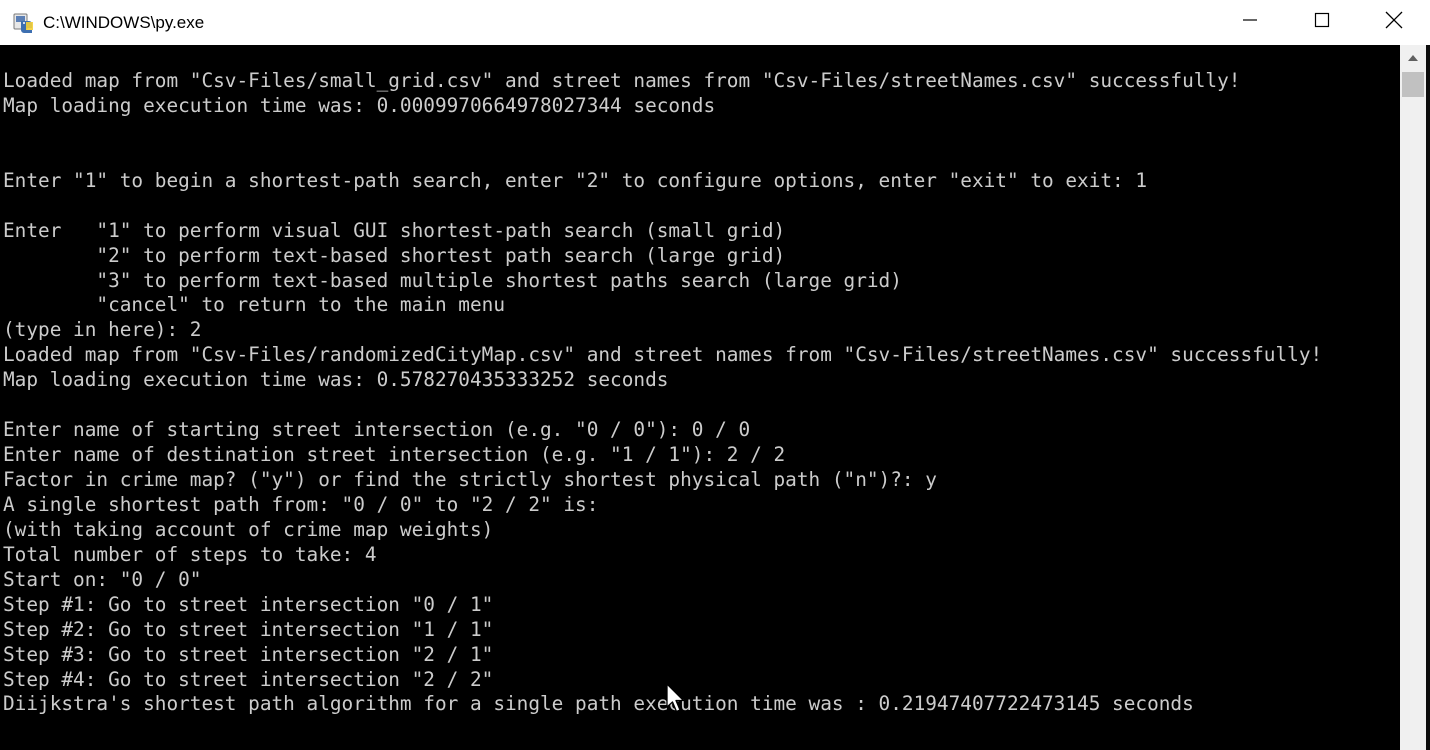 This screenshot has height=750, width=1430. I want to click on minimize-icon, so click(1250, 22).